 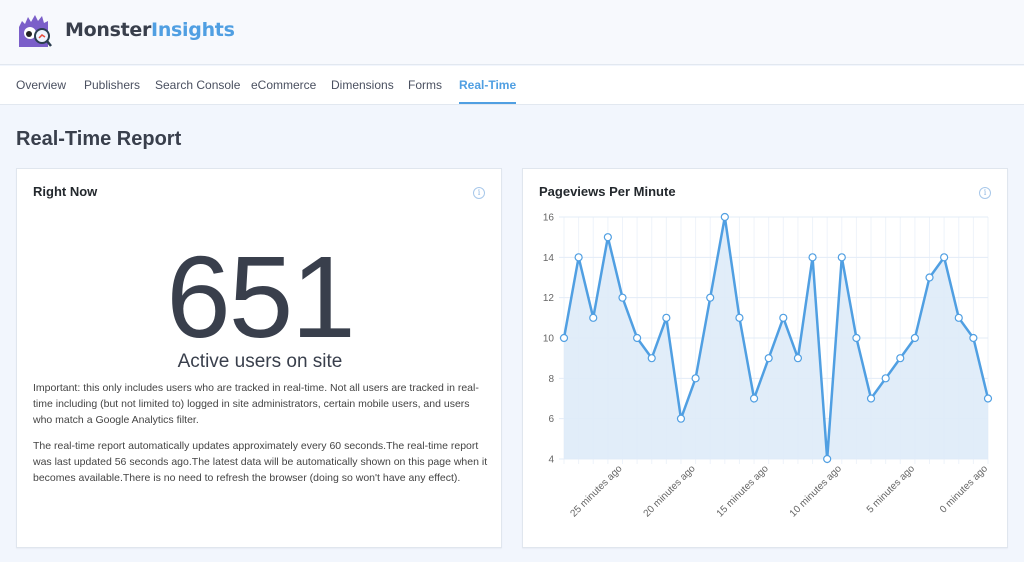 What do you see at coordinates (283, 85) in the screenshot?
I see `tab-ecommerce: eCommerce` at bounding box center [283, 85].